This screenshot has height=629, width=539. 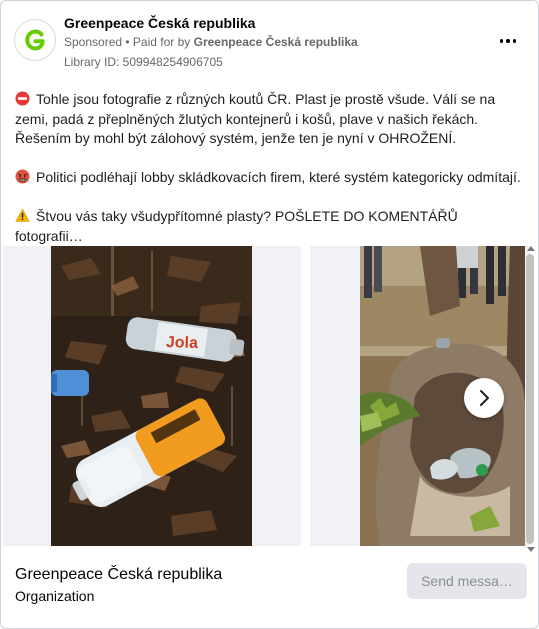 I want to click on paid-for-by: Greenpeace Česká republika, so click(x=276, y=42).